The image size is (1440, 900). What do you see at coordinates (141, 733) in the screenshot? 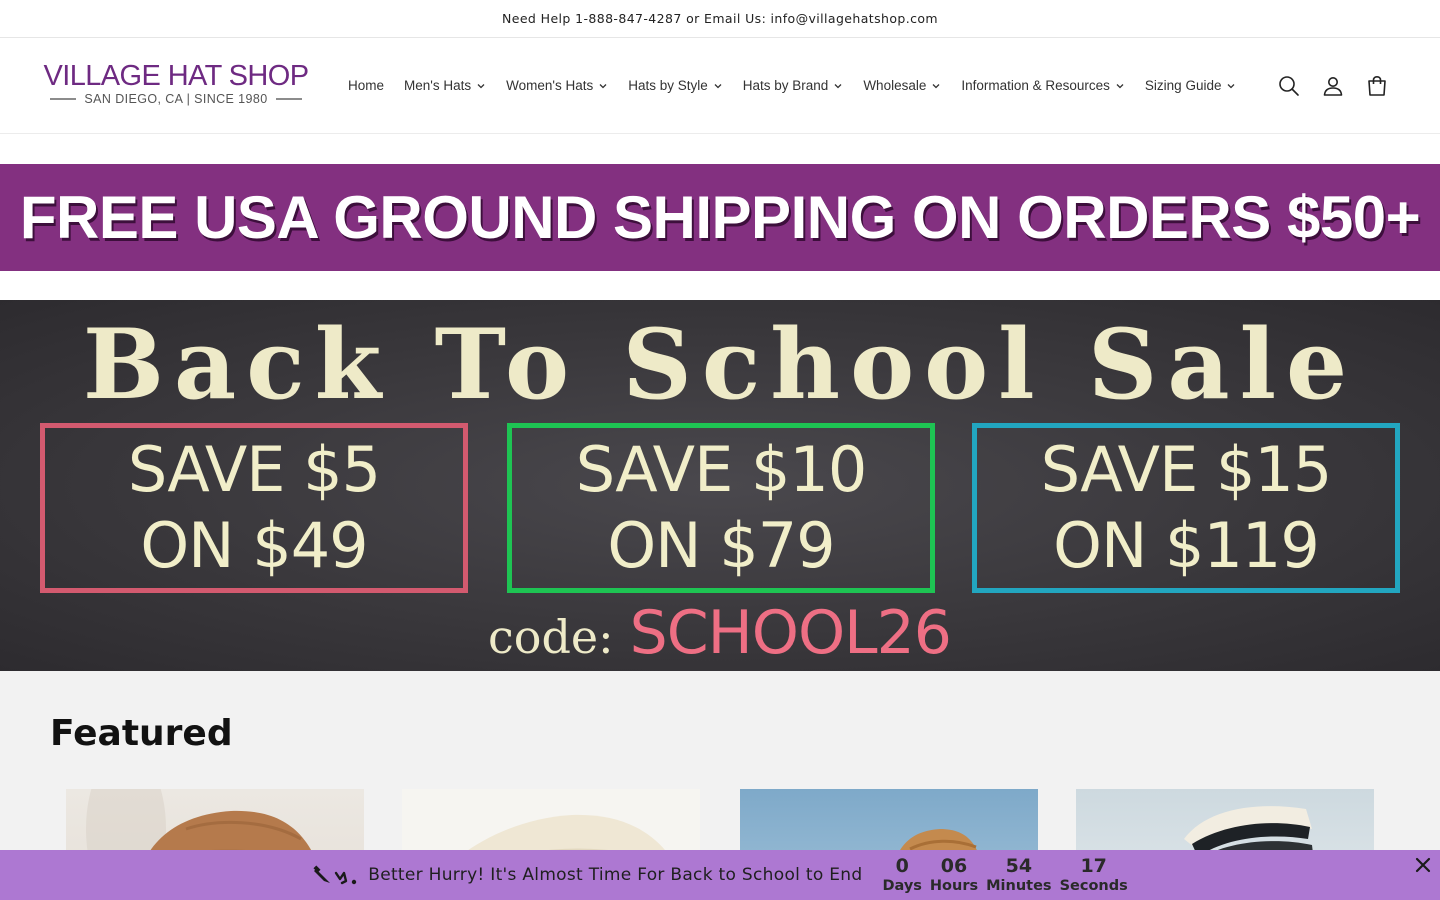
I see `featured-title: Featured` at bounding box center [141, 733].